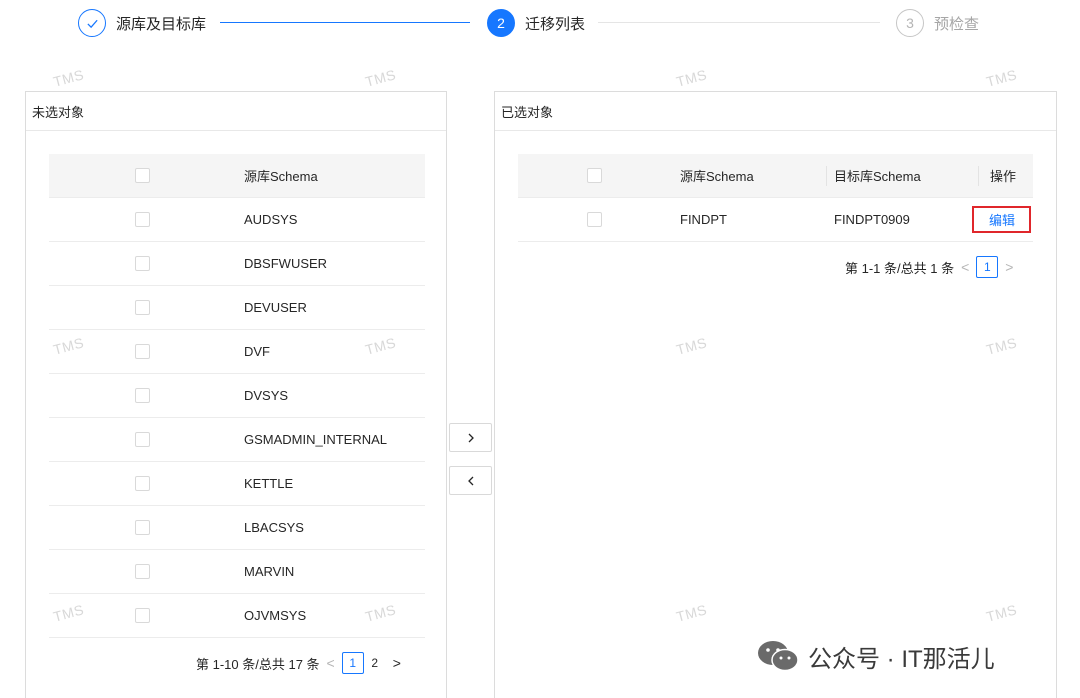 The image size is (1080, 698). I want to click on chevron-right-icon, so click(471, 437).